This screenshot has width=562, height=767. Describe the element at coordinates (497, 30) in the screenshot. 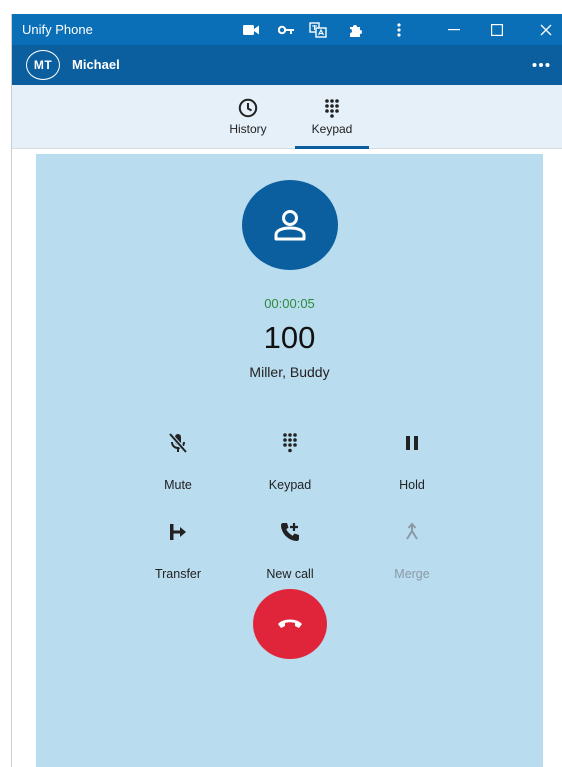

I see `maximize-icon` at that location.